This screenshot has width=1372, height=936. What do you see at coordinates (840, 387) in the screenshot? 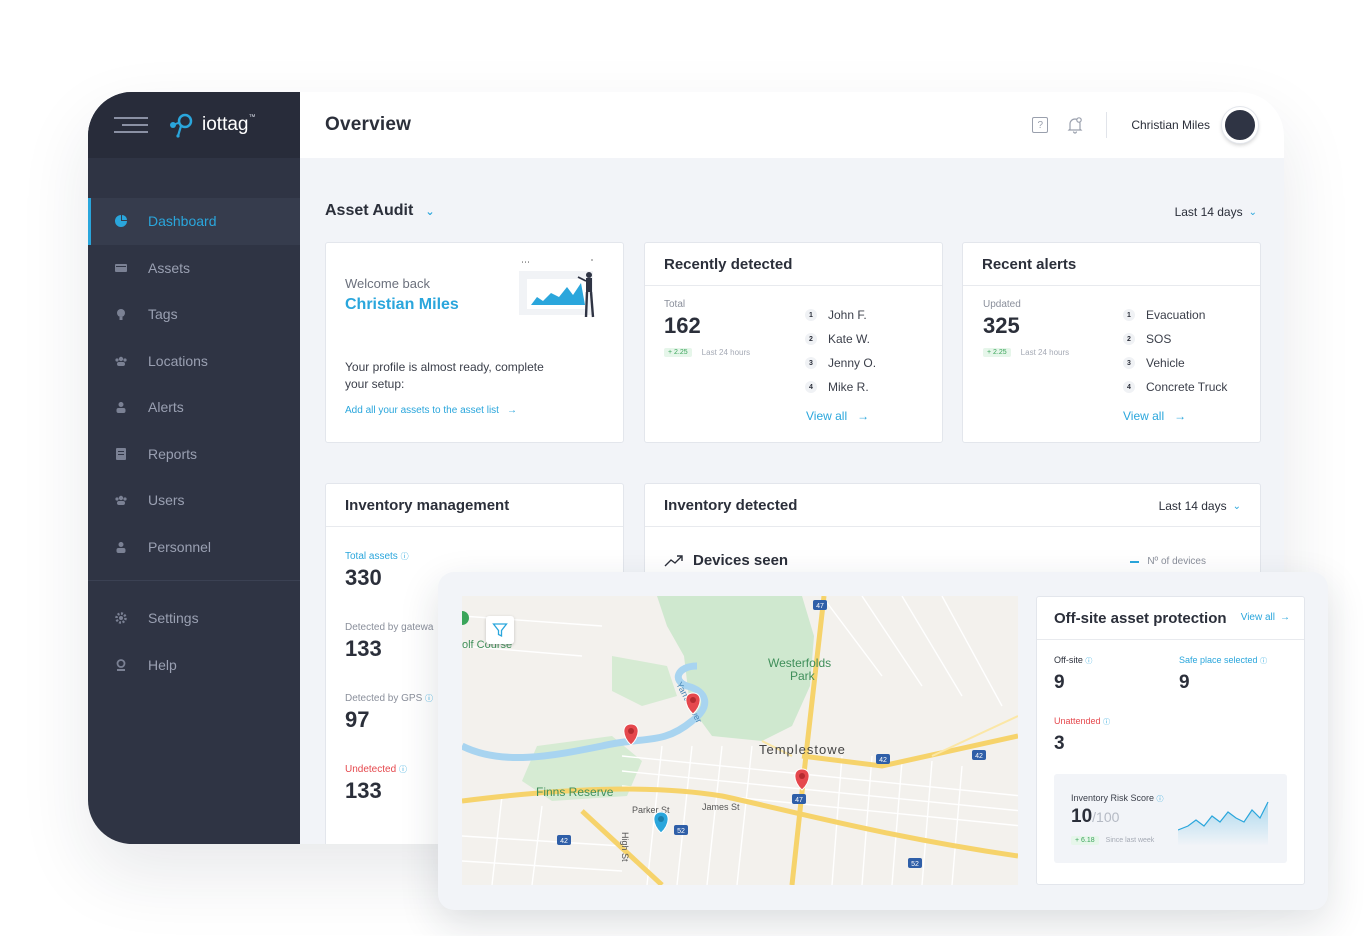
I see `list-item: 4 Mike R.` at bounding box center [840, 387].